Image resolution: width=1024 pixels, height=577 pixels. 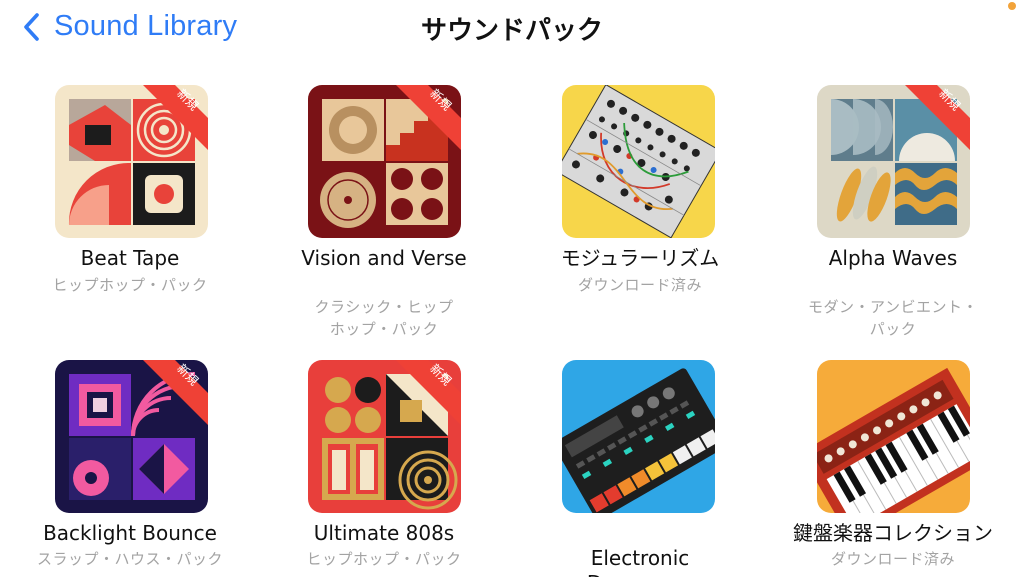 What do you see at coordinates (129, 559) in the screenshot?
I see `pack-subtitle: スラップ・ハウス・パック` at bounding box center [129, 559].